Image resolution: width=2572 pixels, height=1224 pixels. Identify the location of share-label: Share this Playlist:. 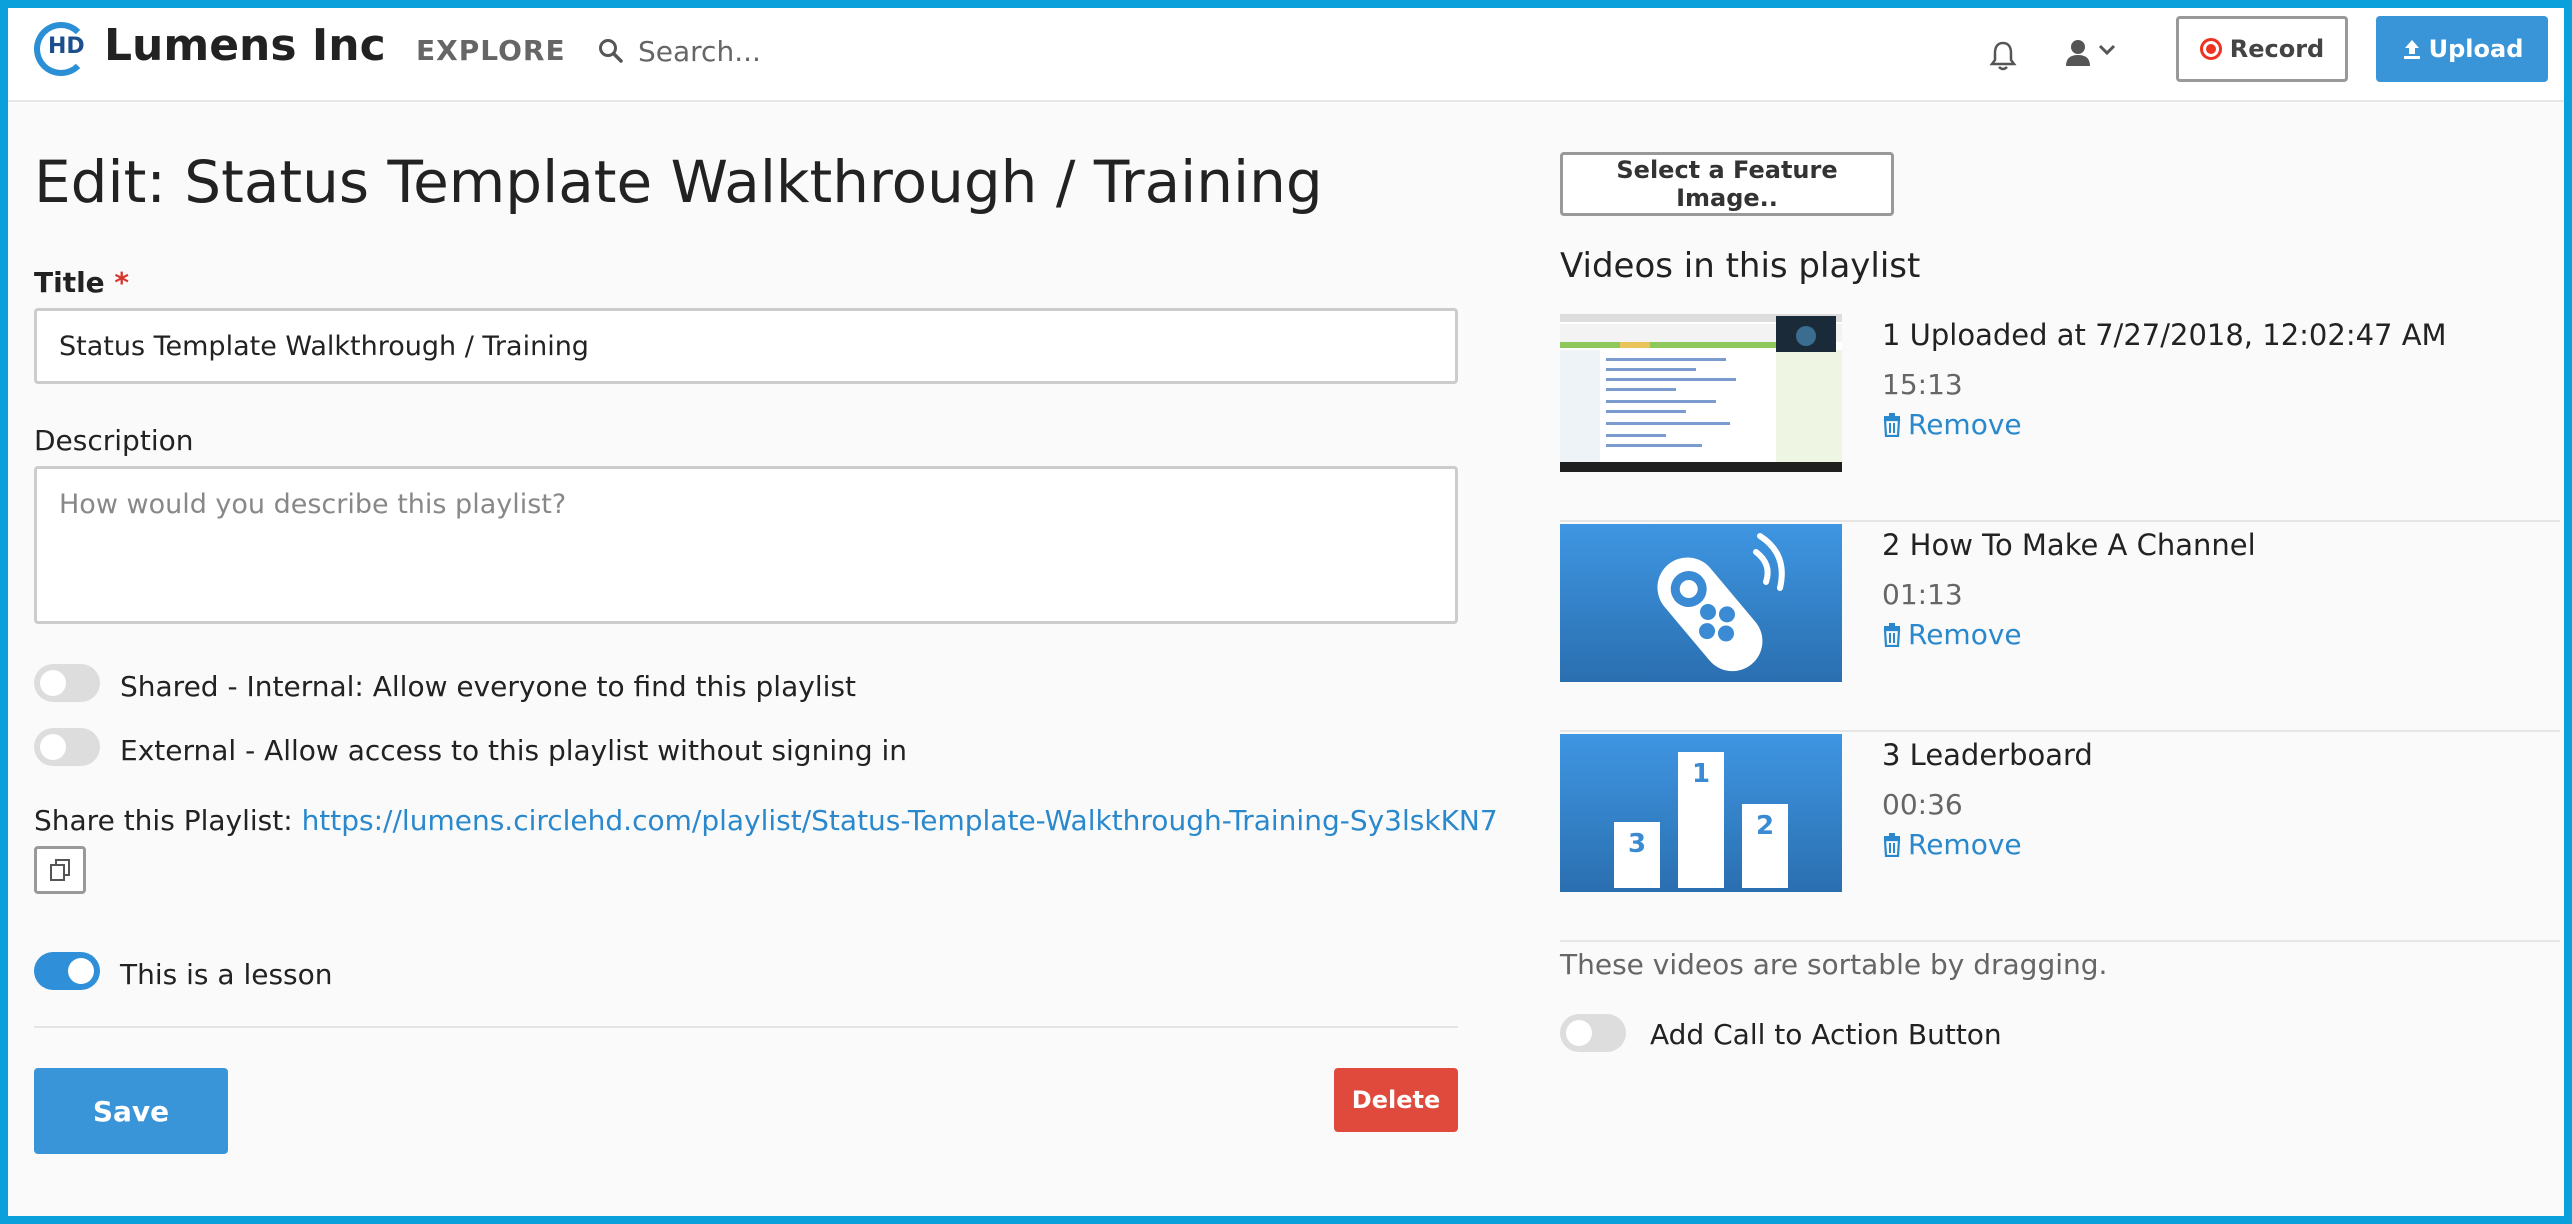
(163, 820).